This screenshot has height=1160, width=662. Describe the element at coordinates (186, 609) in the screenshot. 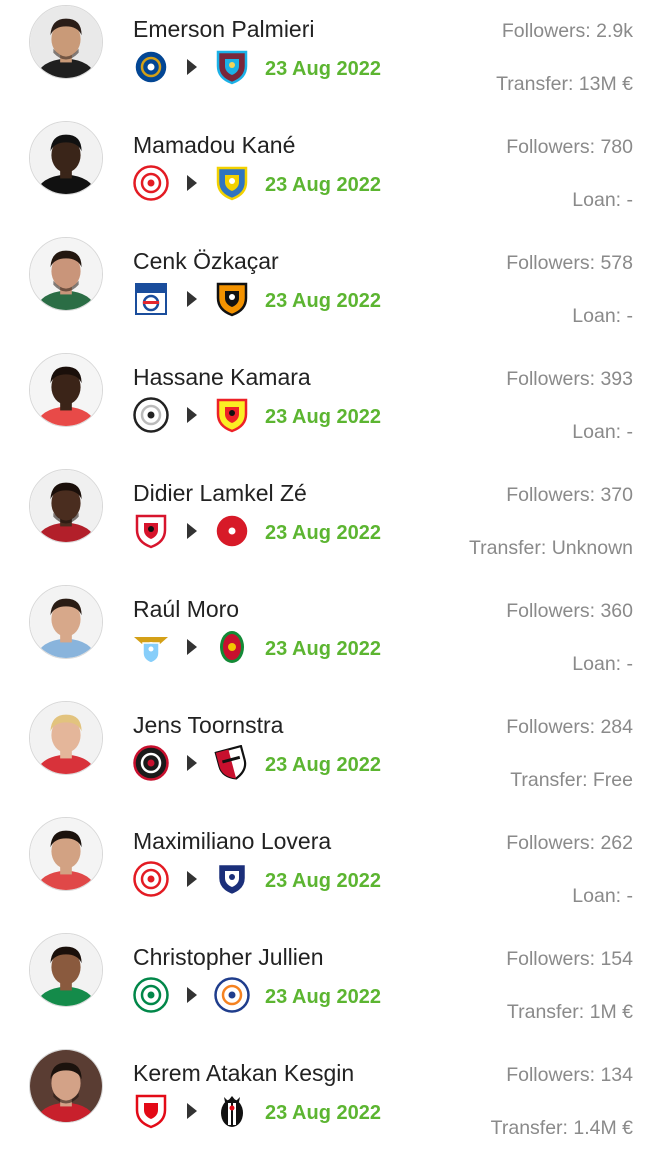

I see `player-name: Raúl Moro` at that location.